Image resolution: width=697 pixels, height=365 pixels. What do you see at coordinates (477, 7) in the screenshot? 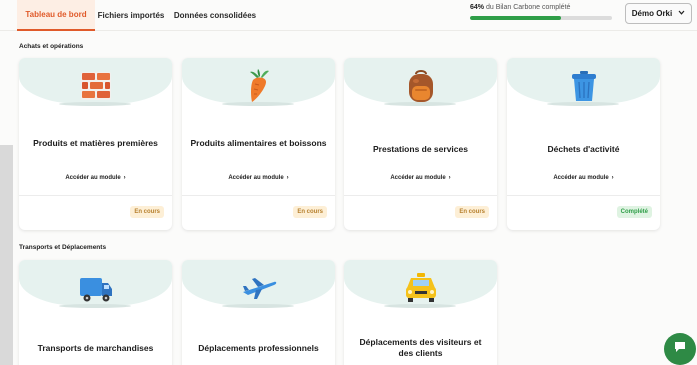
I see `progress-percent: 64%` at bounding box center [477, 7].